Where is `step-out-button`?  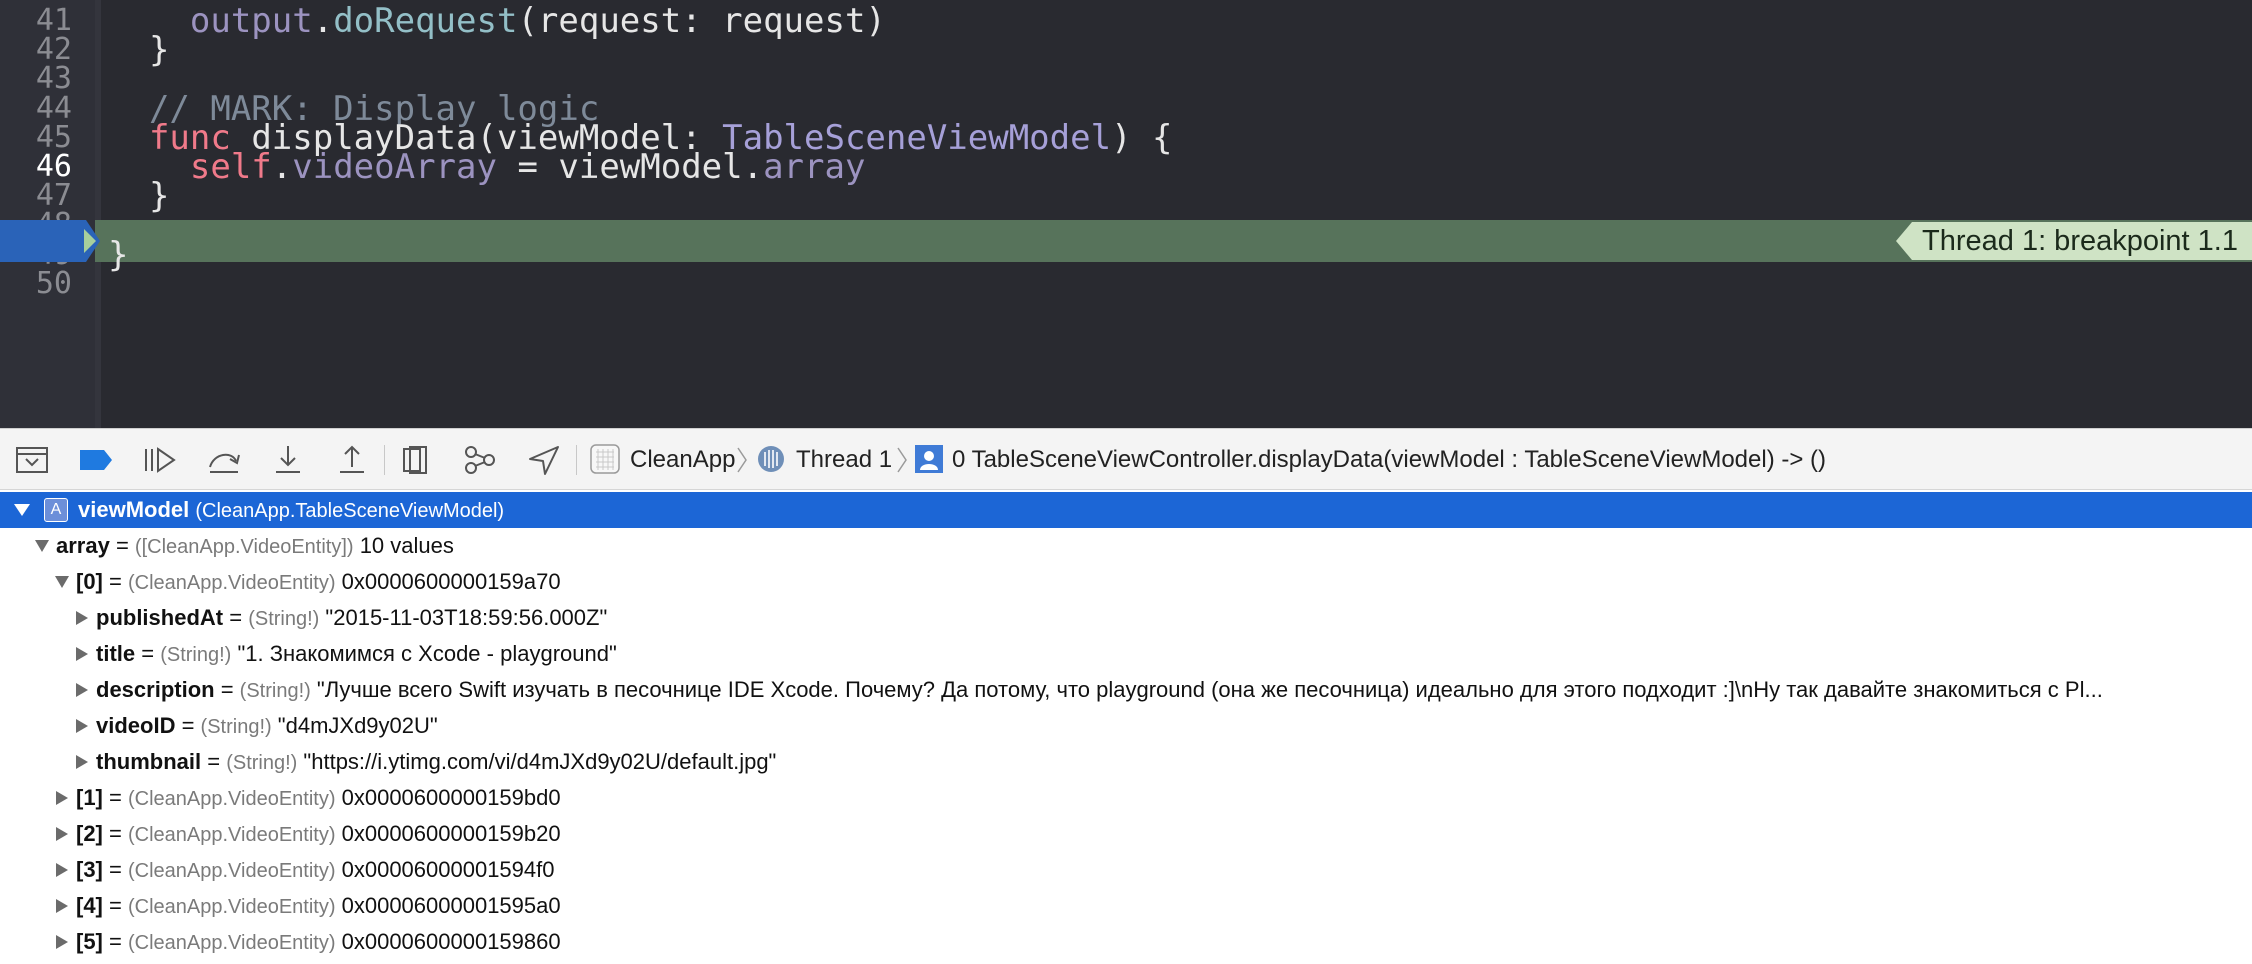
step-out-button is located at coordinates (352, 460).